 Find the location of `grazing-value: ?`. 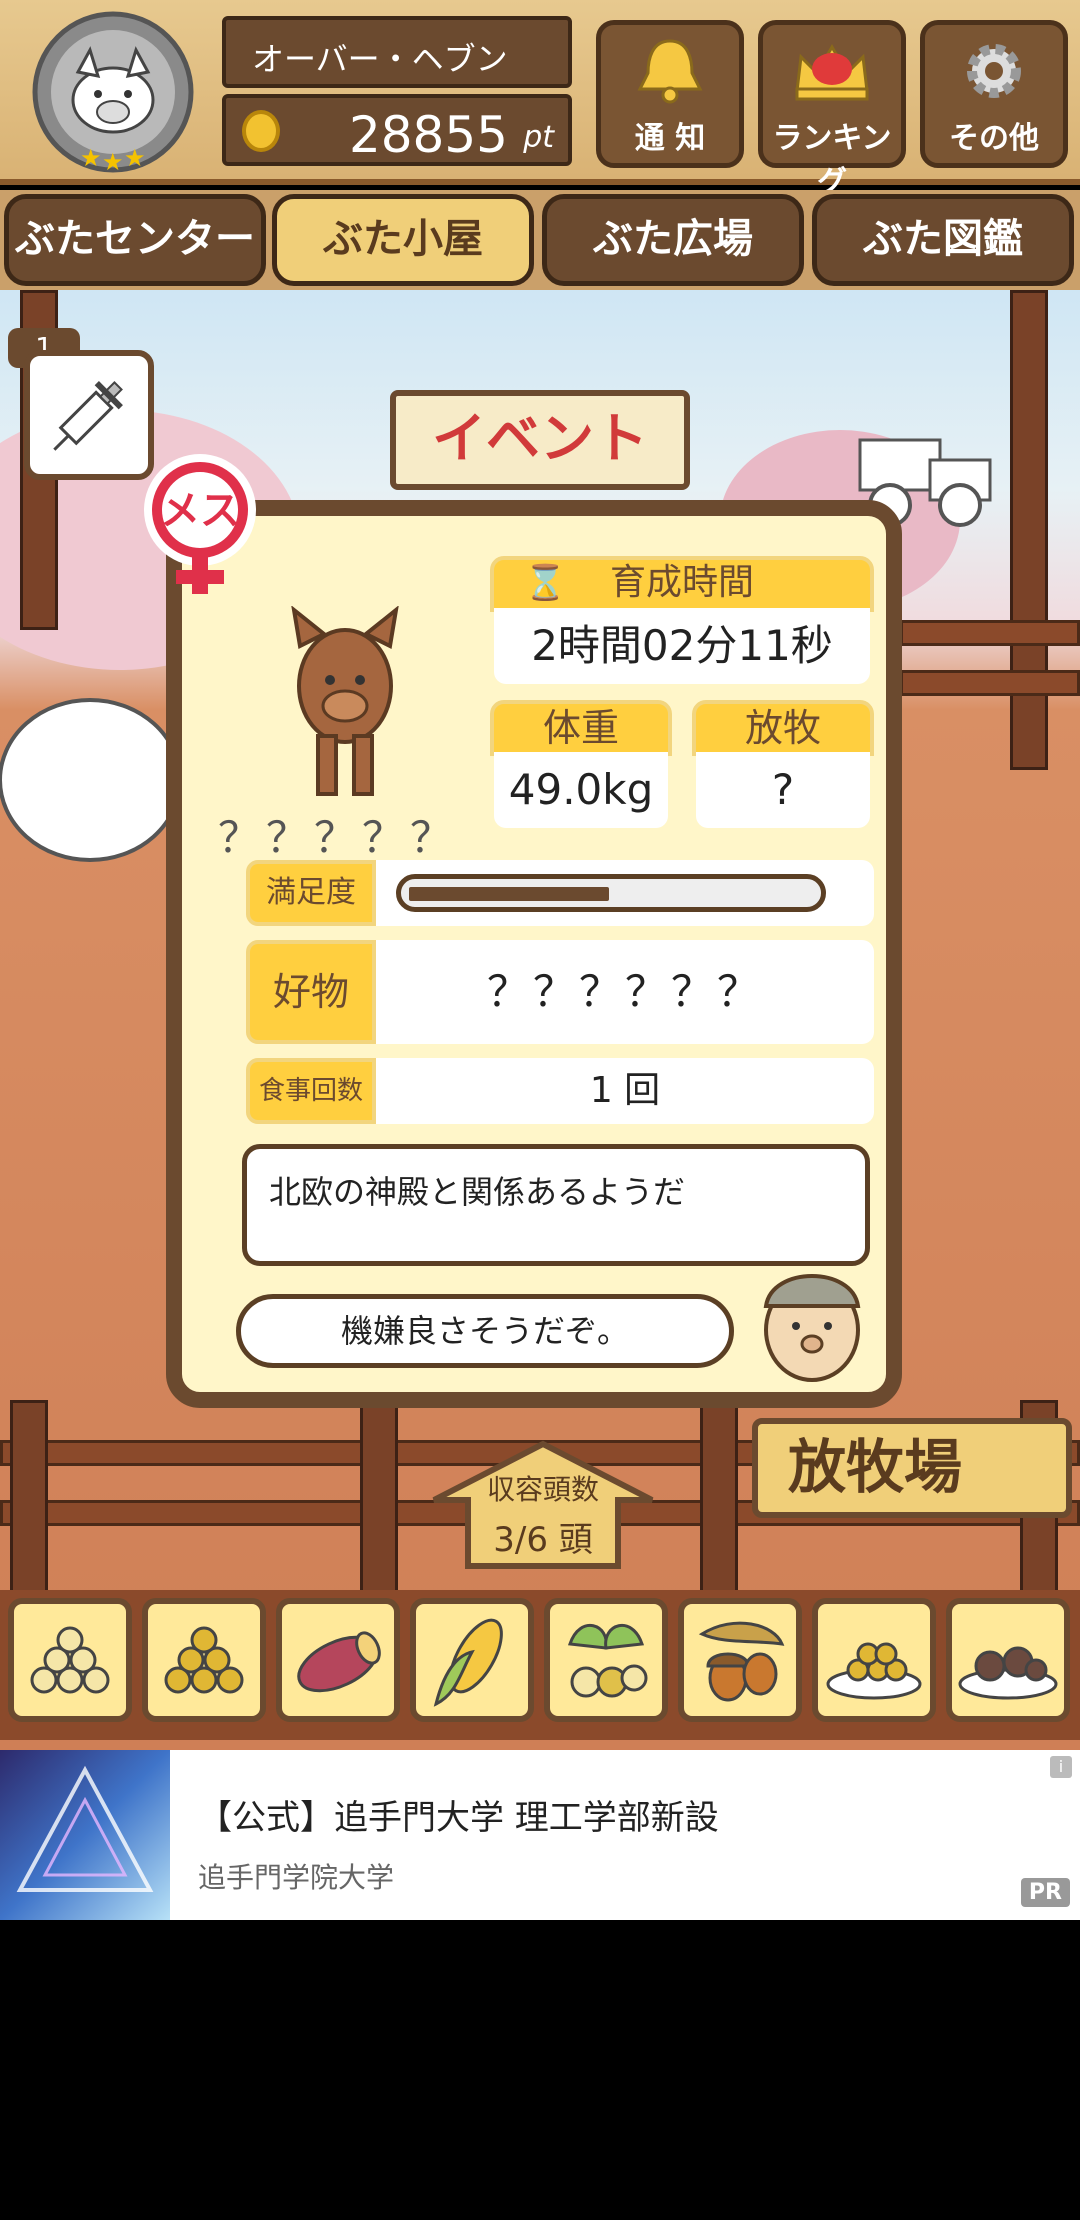

grazing-value: ? is located at coordinates (783, 790).